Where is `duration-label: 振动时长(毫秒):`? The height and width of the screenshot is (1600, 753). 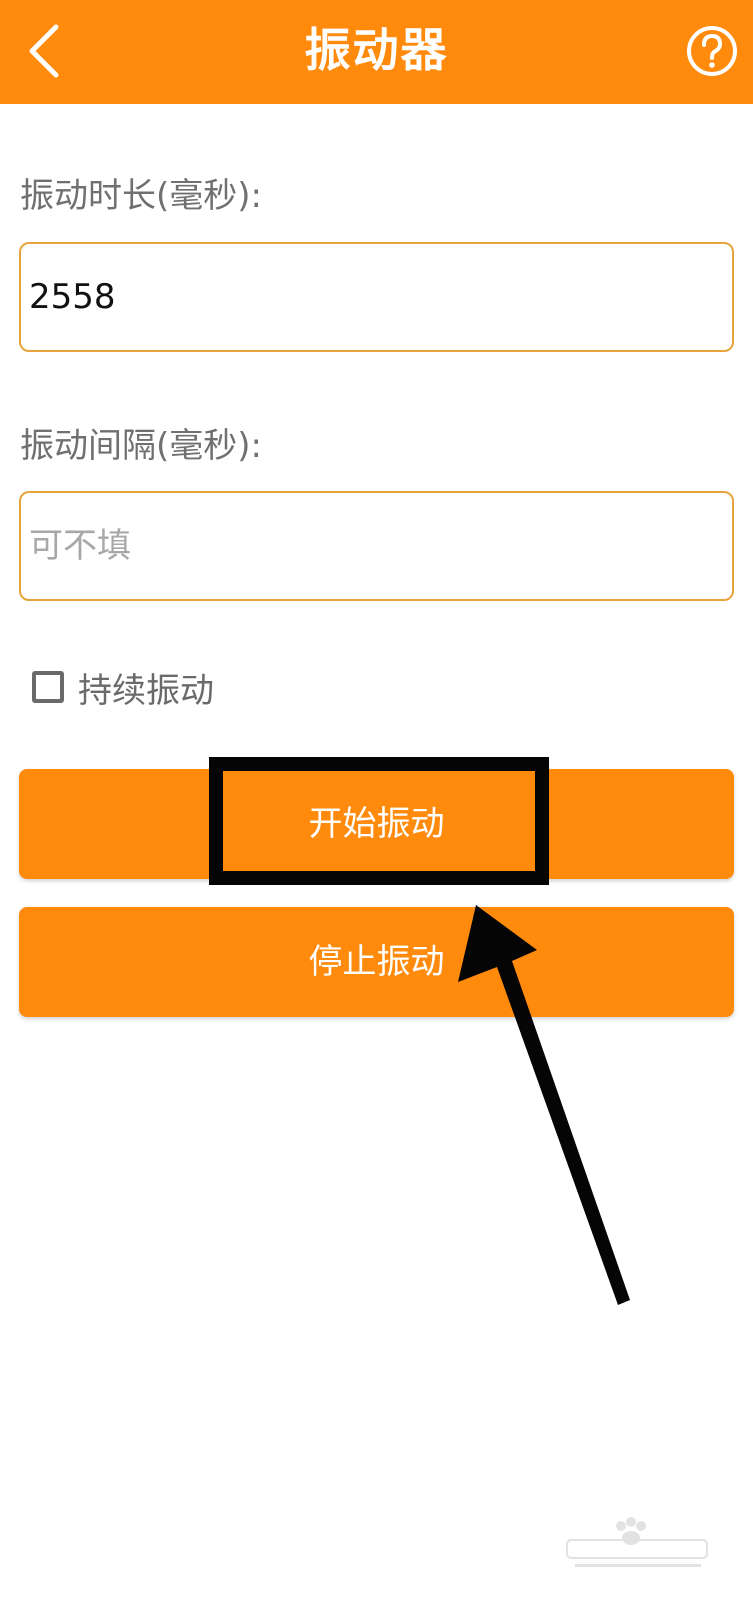
duration-label: 振动时长(毫秒): is located at coordinates (141, 196).